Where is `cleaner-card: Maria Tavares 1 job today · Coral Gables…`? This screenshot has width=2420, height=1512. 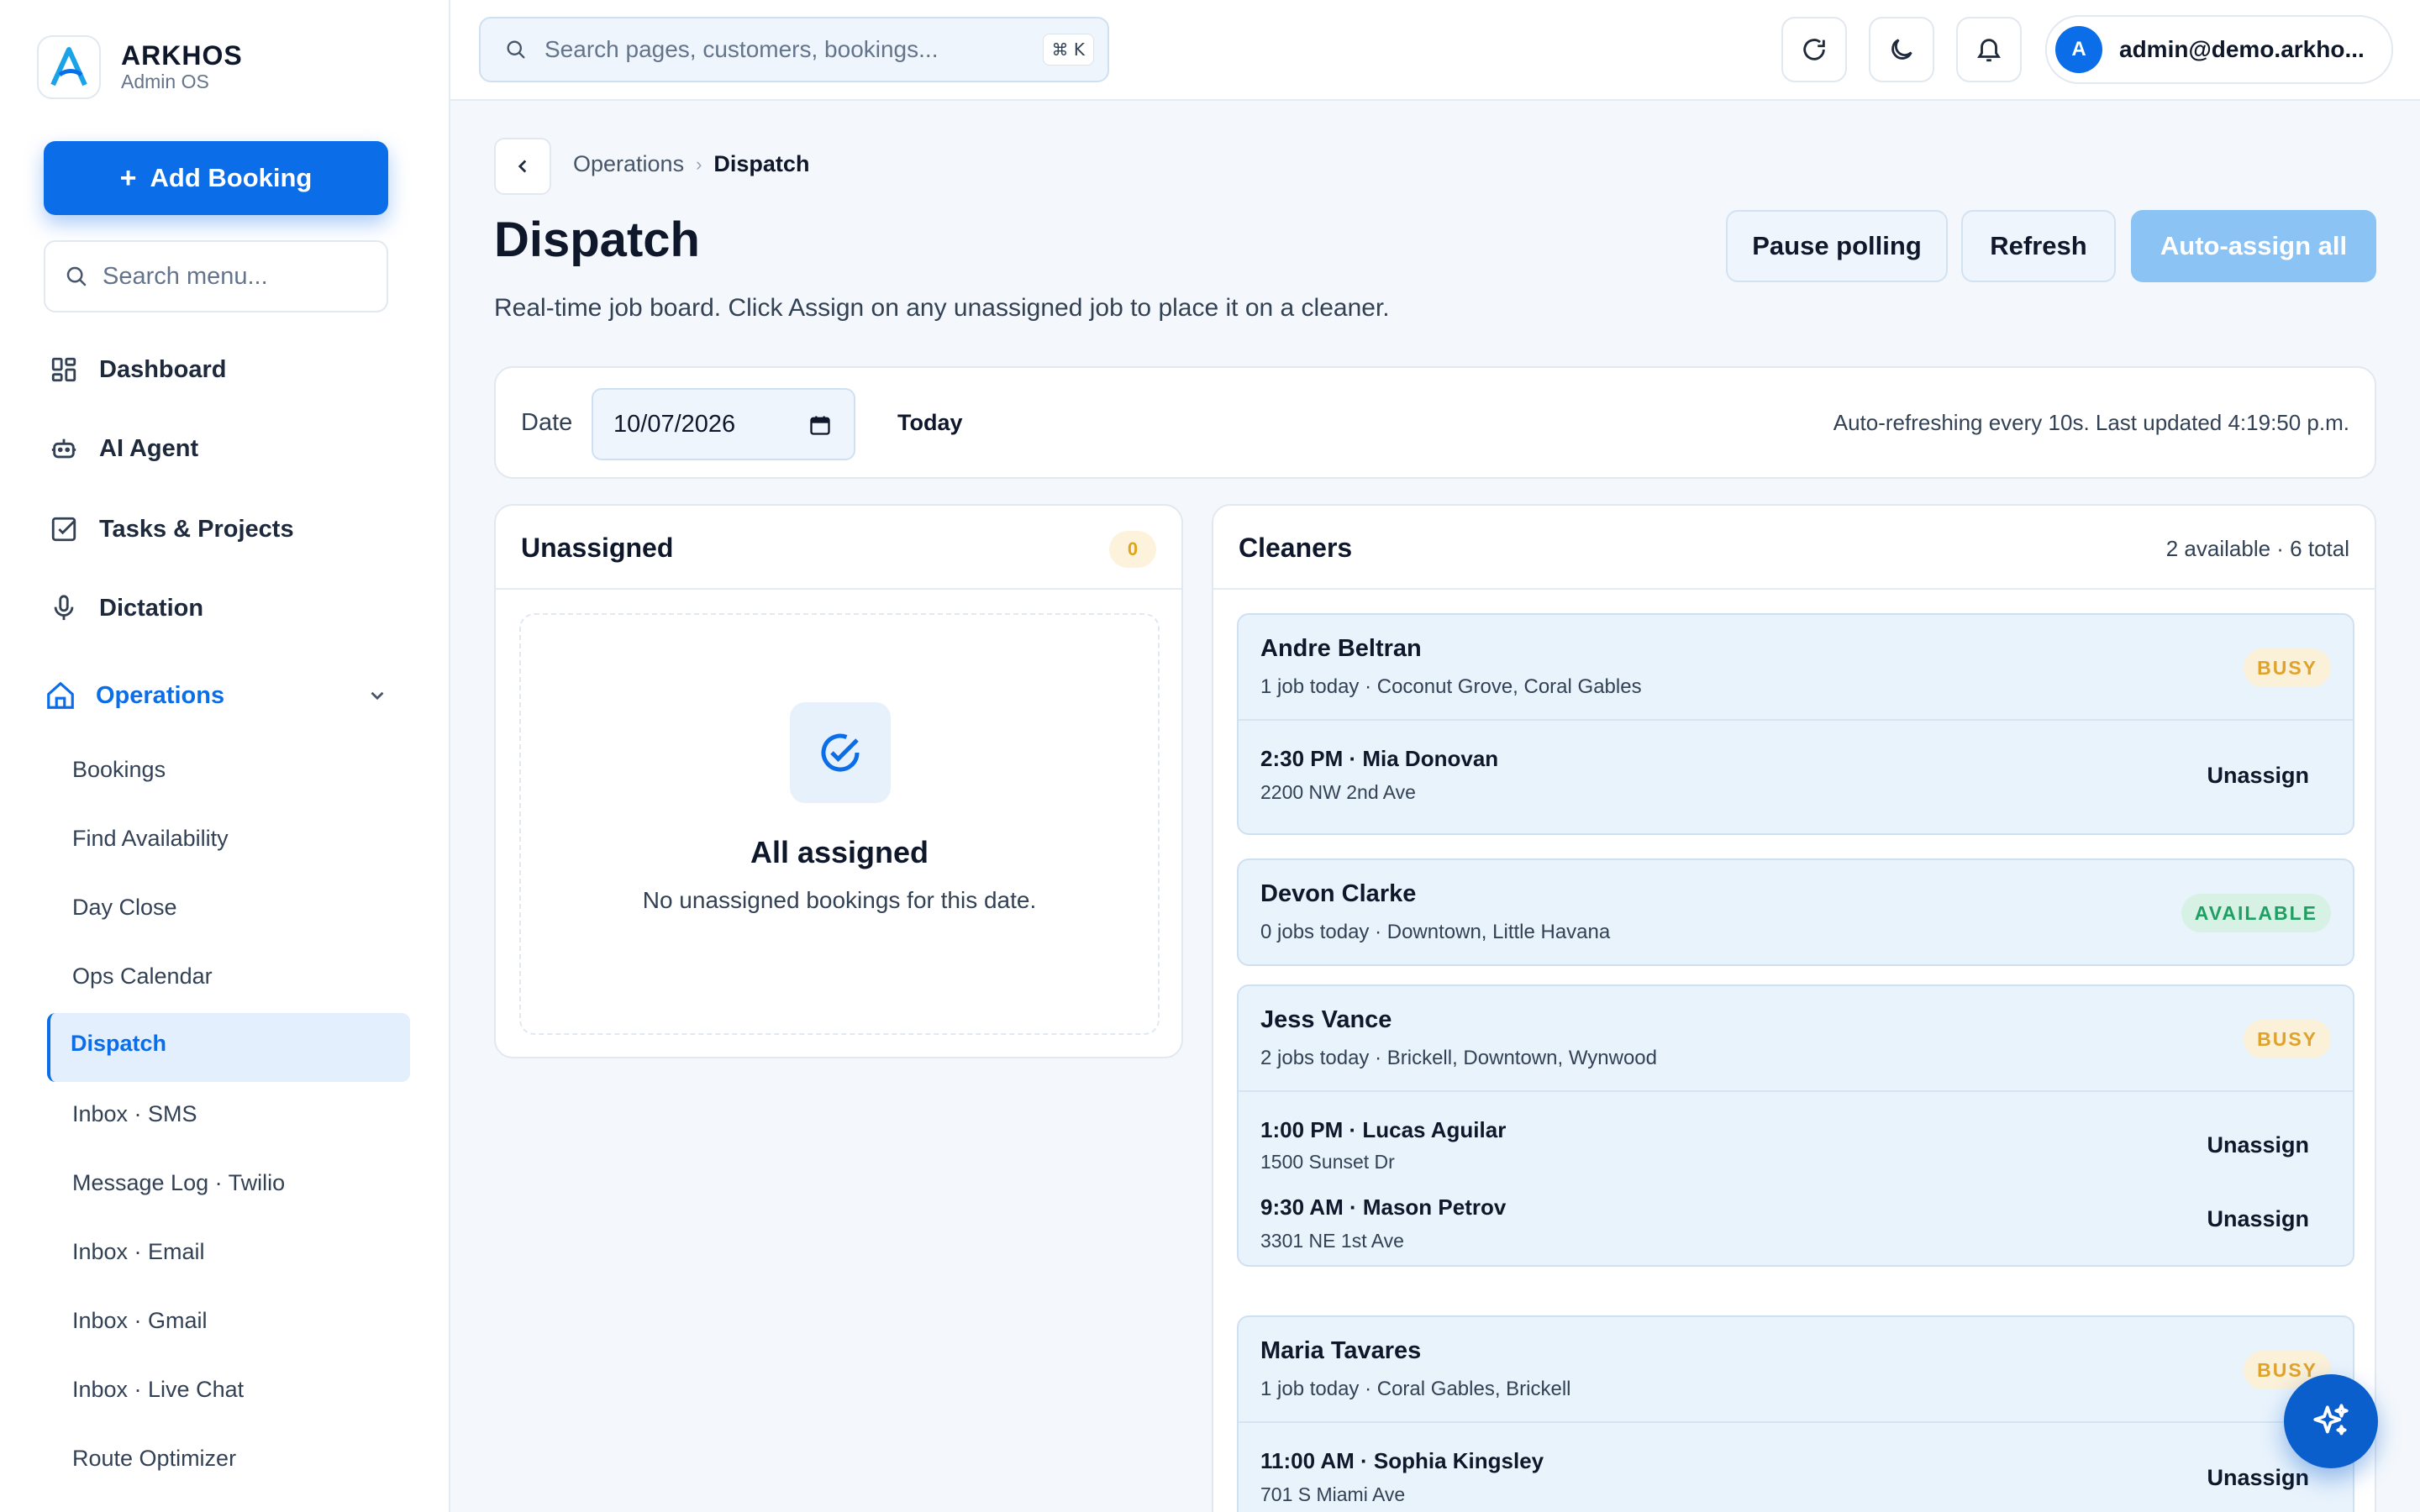 cleaner-card: Maria Tavares 1 job today · Coral Gables… is located at coordinates (1796, 1413).